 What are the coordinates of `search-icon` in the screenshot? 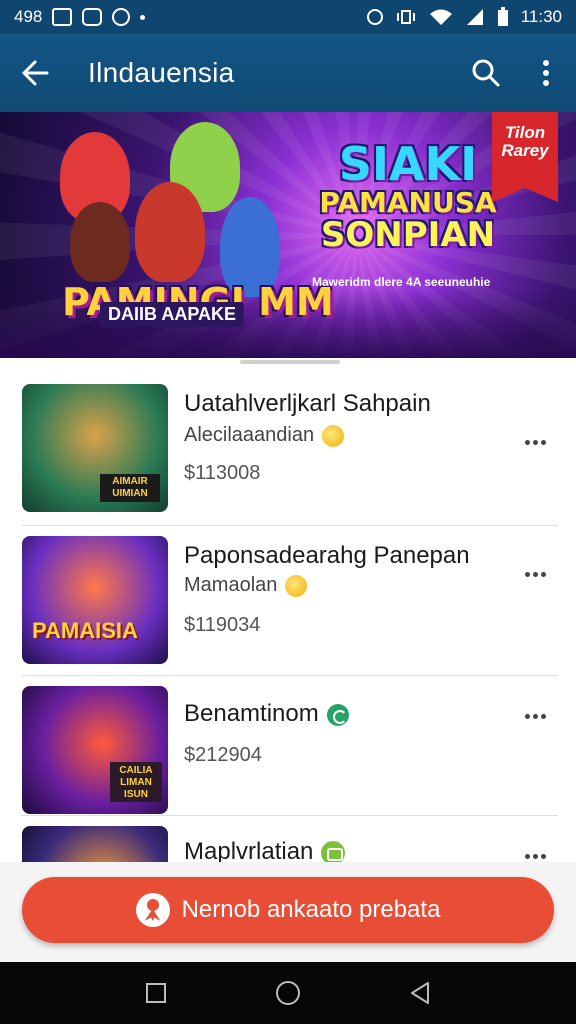 It's located at (486, 73).